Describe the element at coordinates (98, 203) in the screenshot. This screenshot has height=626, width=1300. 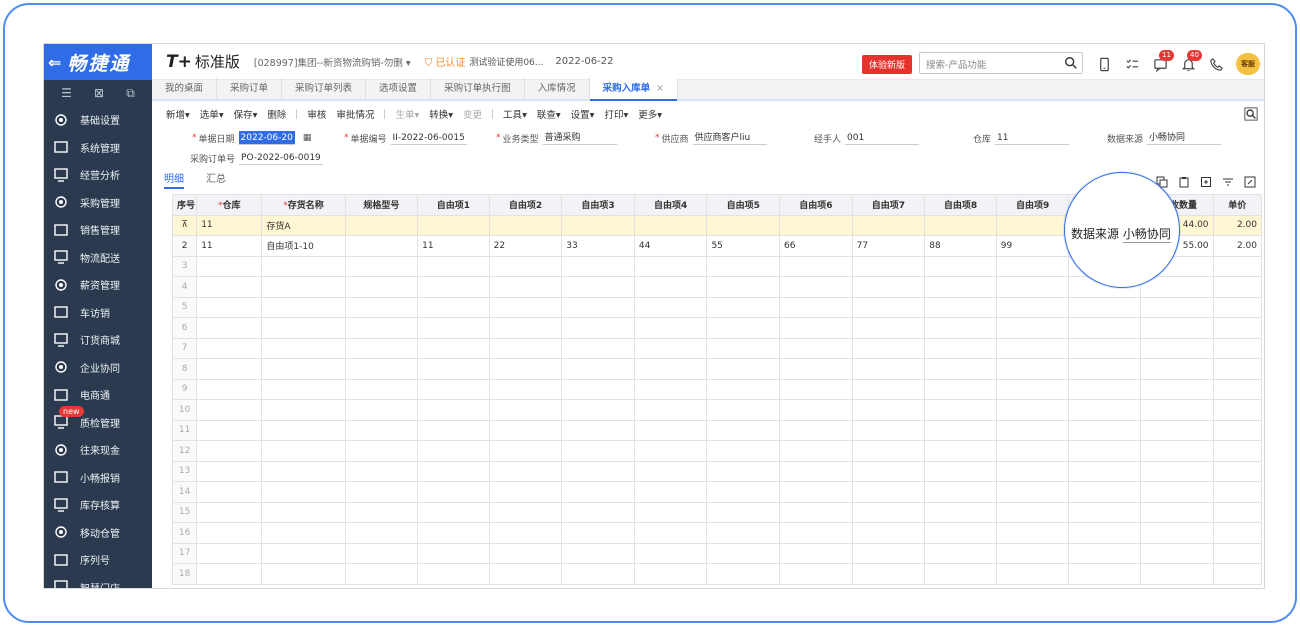
I see `sidebar-item-3: 采购管理` at that location.